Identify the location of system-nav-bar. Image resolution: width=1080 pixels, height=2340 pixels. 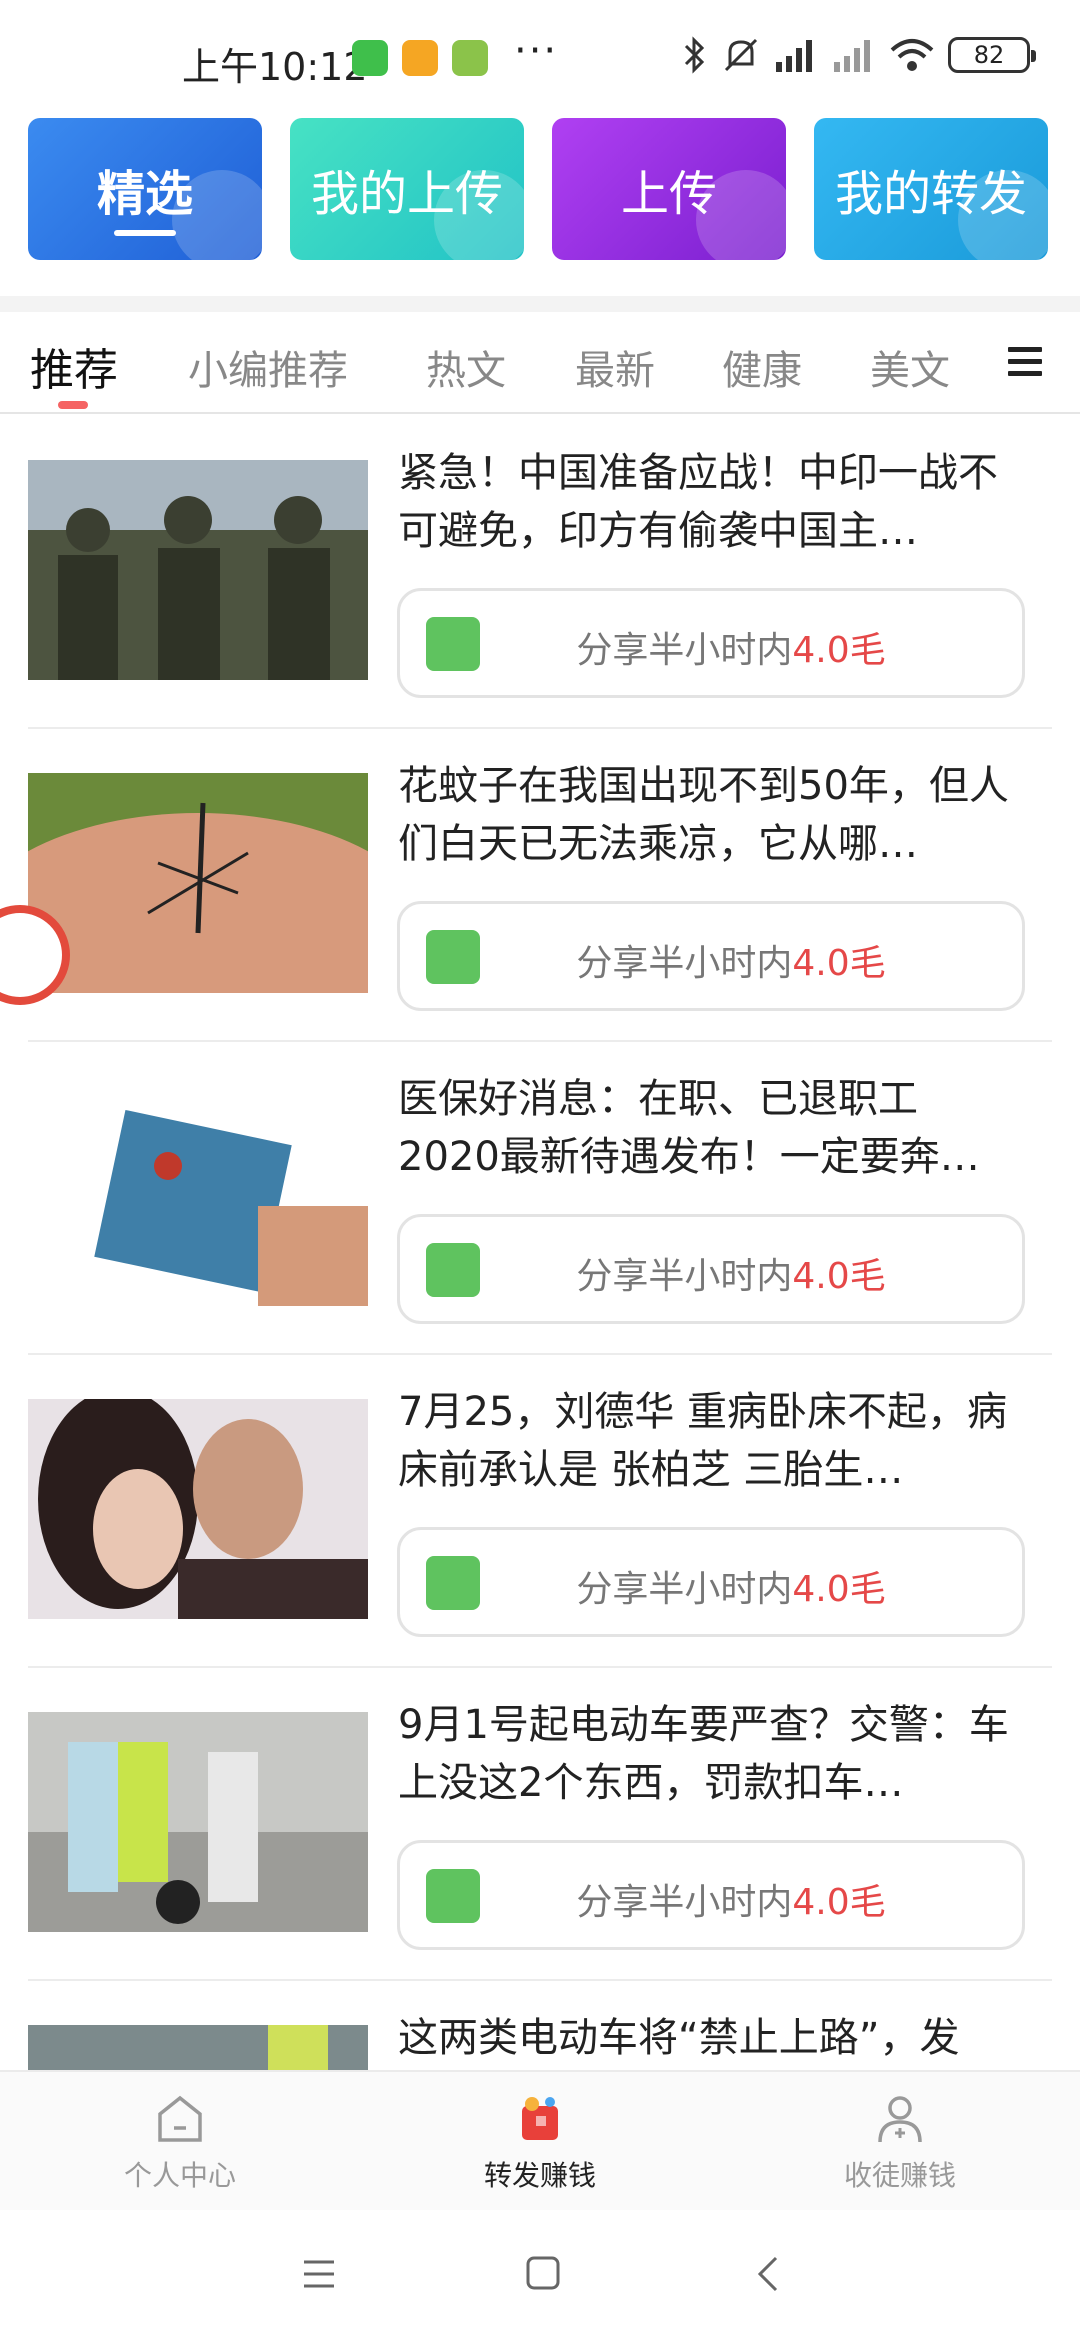
(540, 2275).